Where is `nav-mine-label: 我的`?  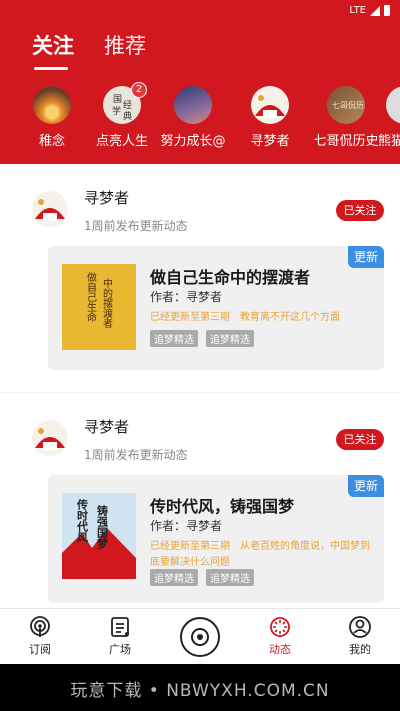 nav-mine-label: 我的 is located at coordinates (360, 649).